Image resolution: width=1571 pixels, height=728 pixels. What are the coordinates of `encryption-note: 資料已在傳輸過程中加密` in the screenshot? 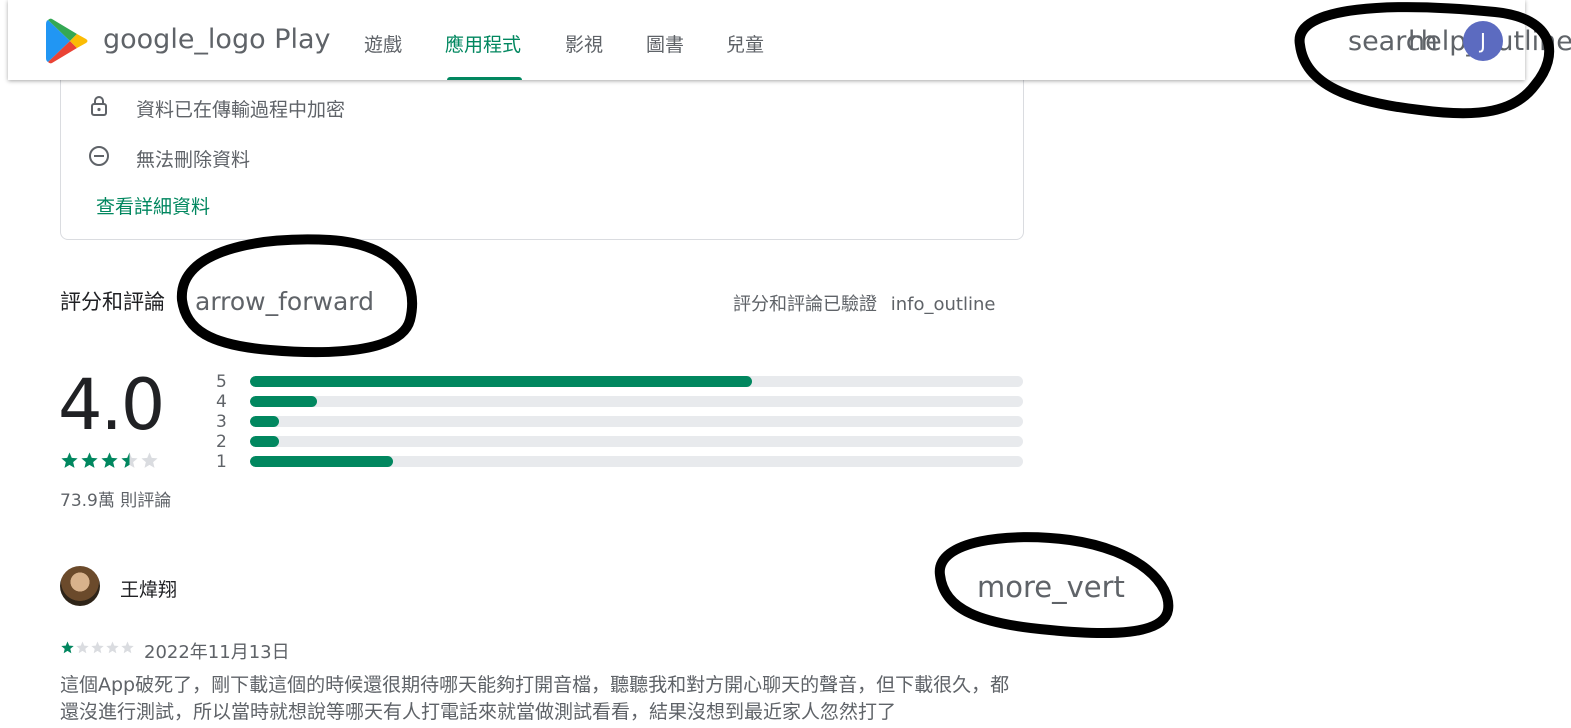 It's located at (241, 110).